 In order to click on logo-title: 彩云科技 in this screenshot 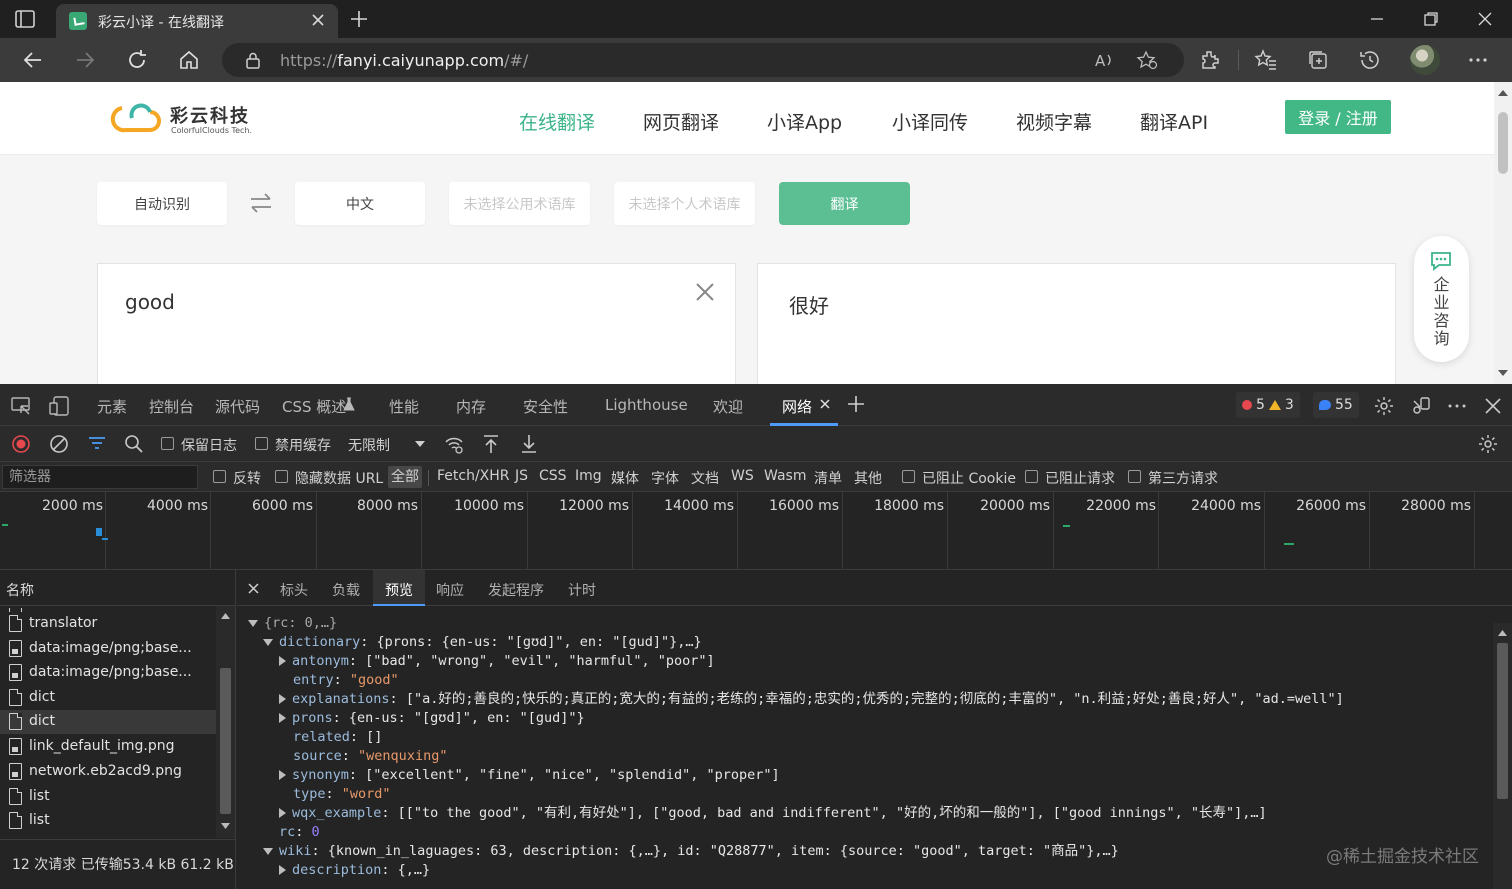, I will do `click(210, 115)`.